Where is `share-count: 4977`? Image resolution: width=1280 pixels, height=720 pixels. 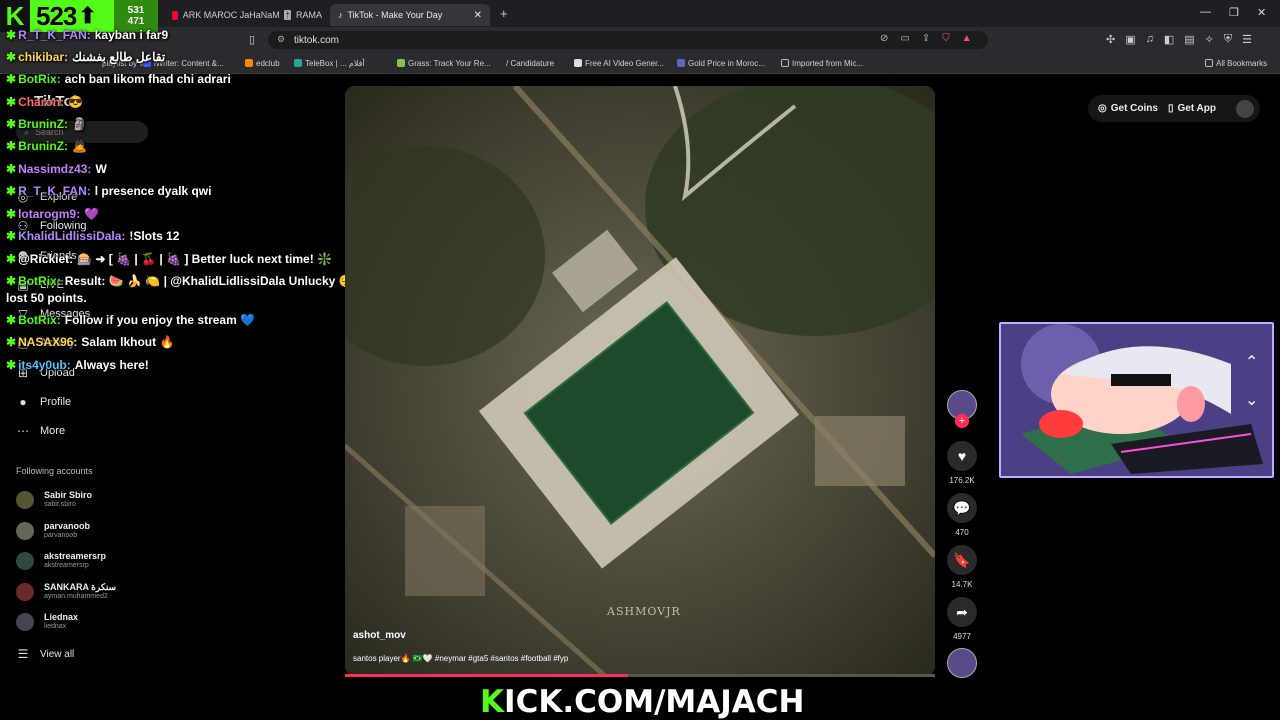
share-count: 4977 is located at coordinates (962, 636).